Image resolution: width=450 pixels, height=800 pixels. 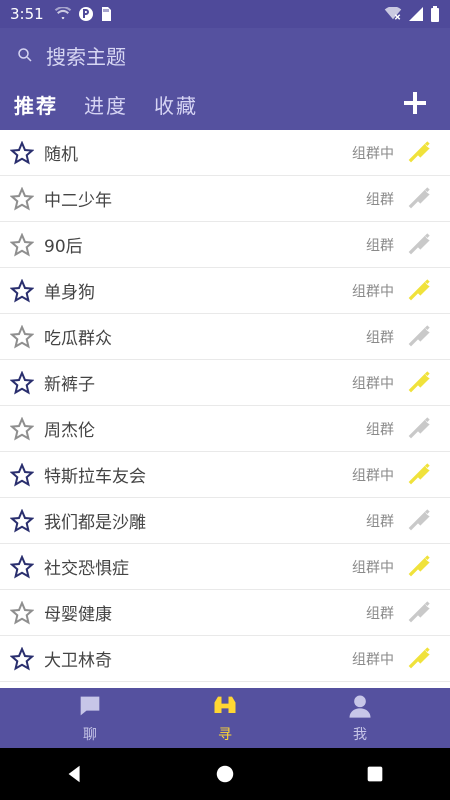 What do you see at coordinates (78, 339) in the screenshot?
I see `list-item-name: 吃瓜群众` at bounding box center [78, 339].